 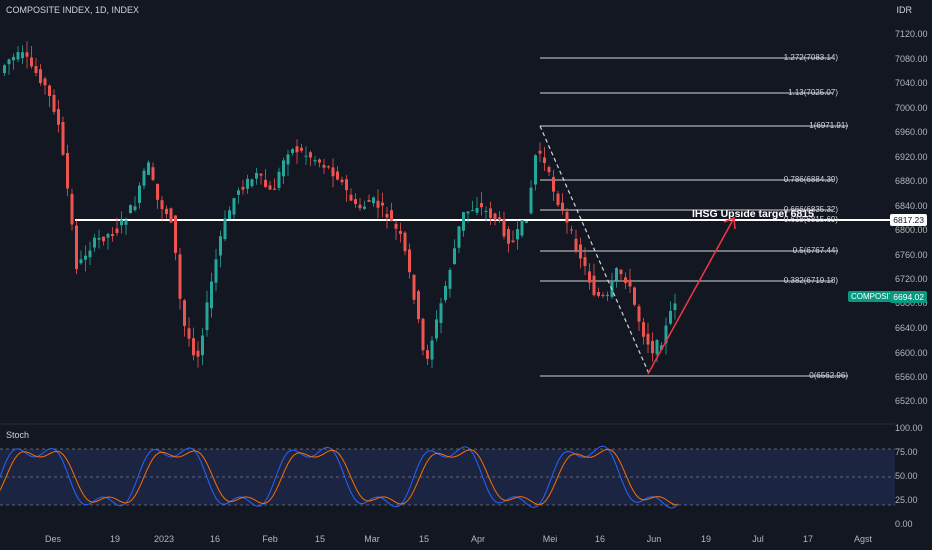 What do you see at coordinates (828, 125) in the screenshot?
I see `fib-level-label: 1(6971.91)` at bounding box center [828, 125].